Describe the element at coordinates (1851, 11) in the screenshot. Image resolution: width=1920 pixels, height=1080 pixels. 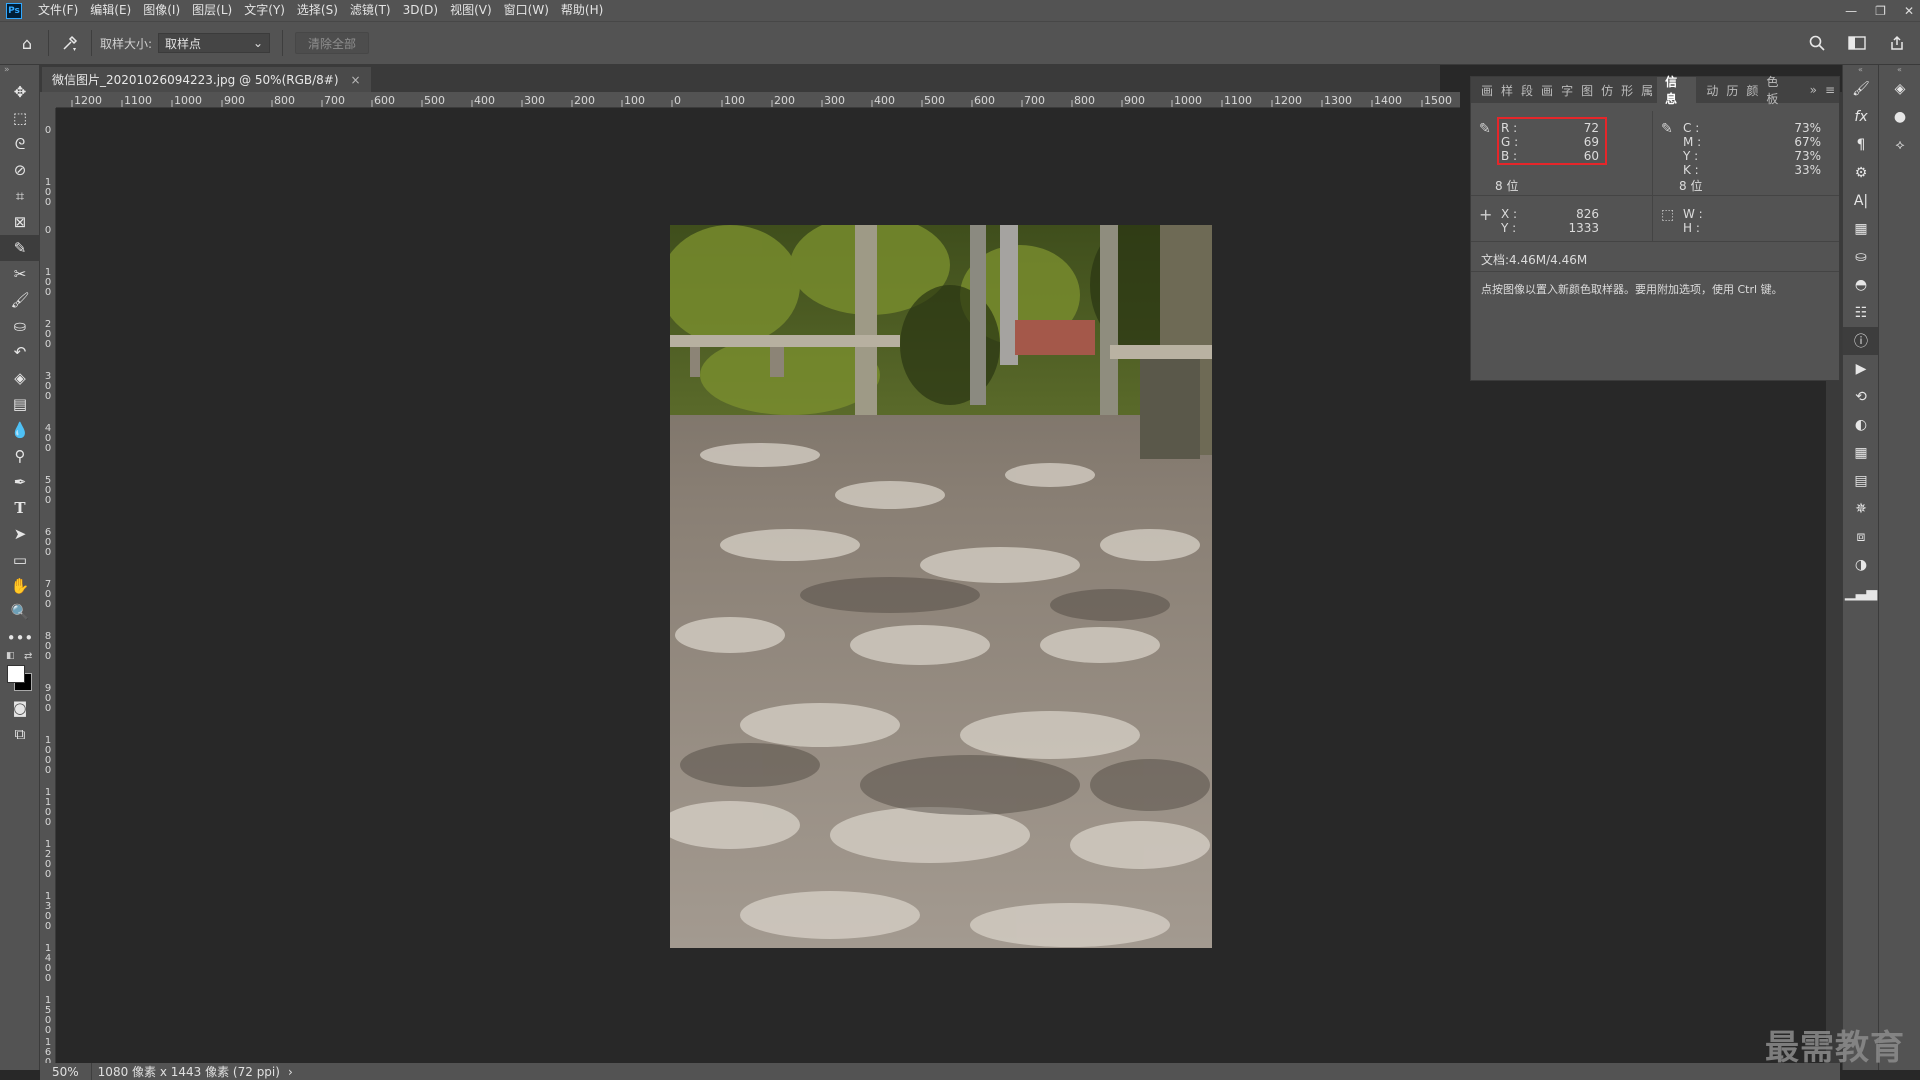
I see `minimize-button: —` at that location.